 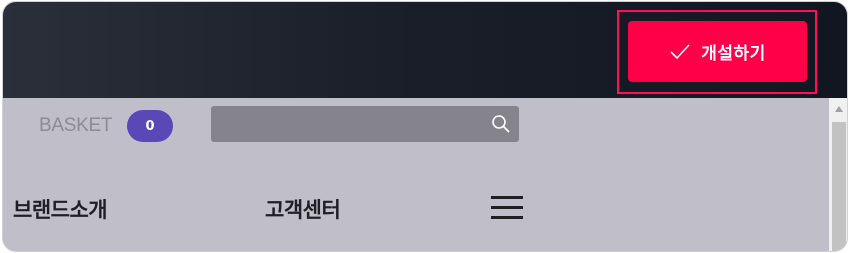 I want to click on nav-item-customer-center: 고객센터, so click(x=303, y=209).